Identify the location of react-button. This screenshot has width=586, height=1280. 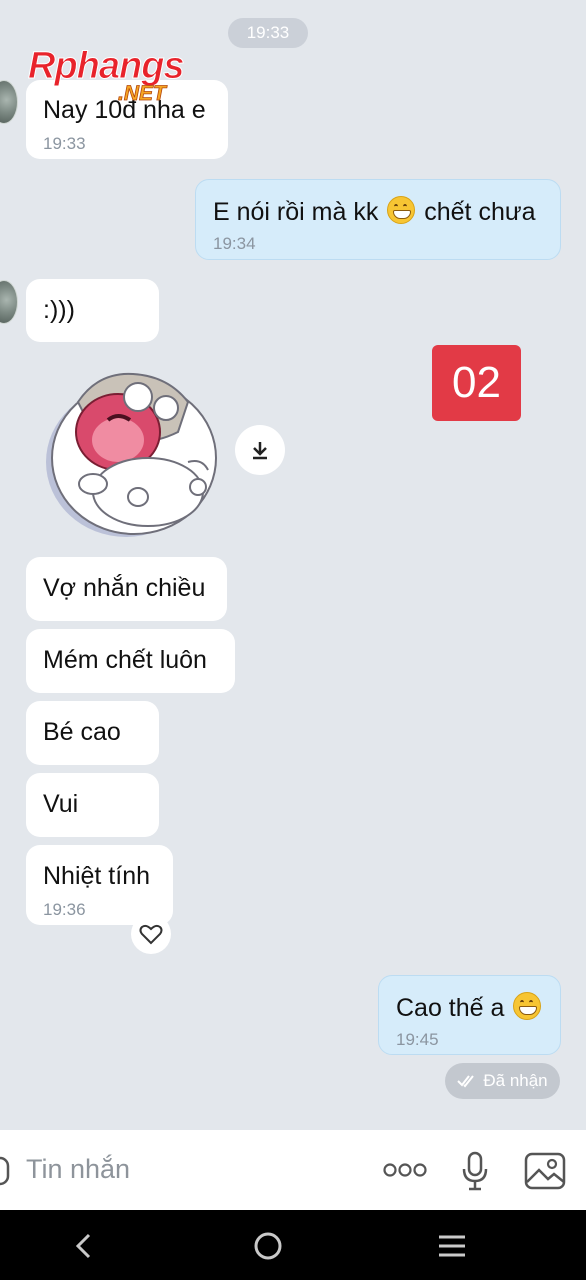
(151, 934).